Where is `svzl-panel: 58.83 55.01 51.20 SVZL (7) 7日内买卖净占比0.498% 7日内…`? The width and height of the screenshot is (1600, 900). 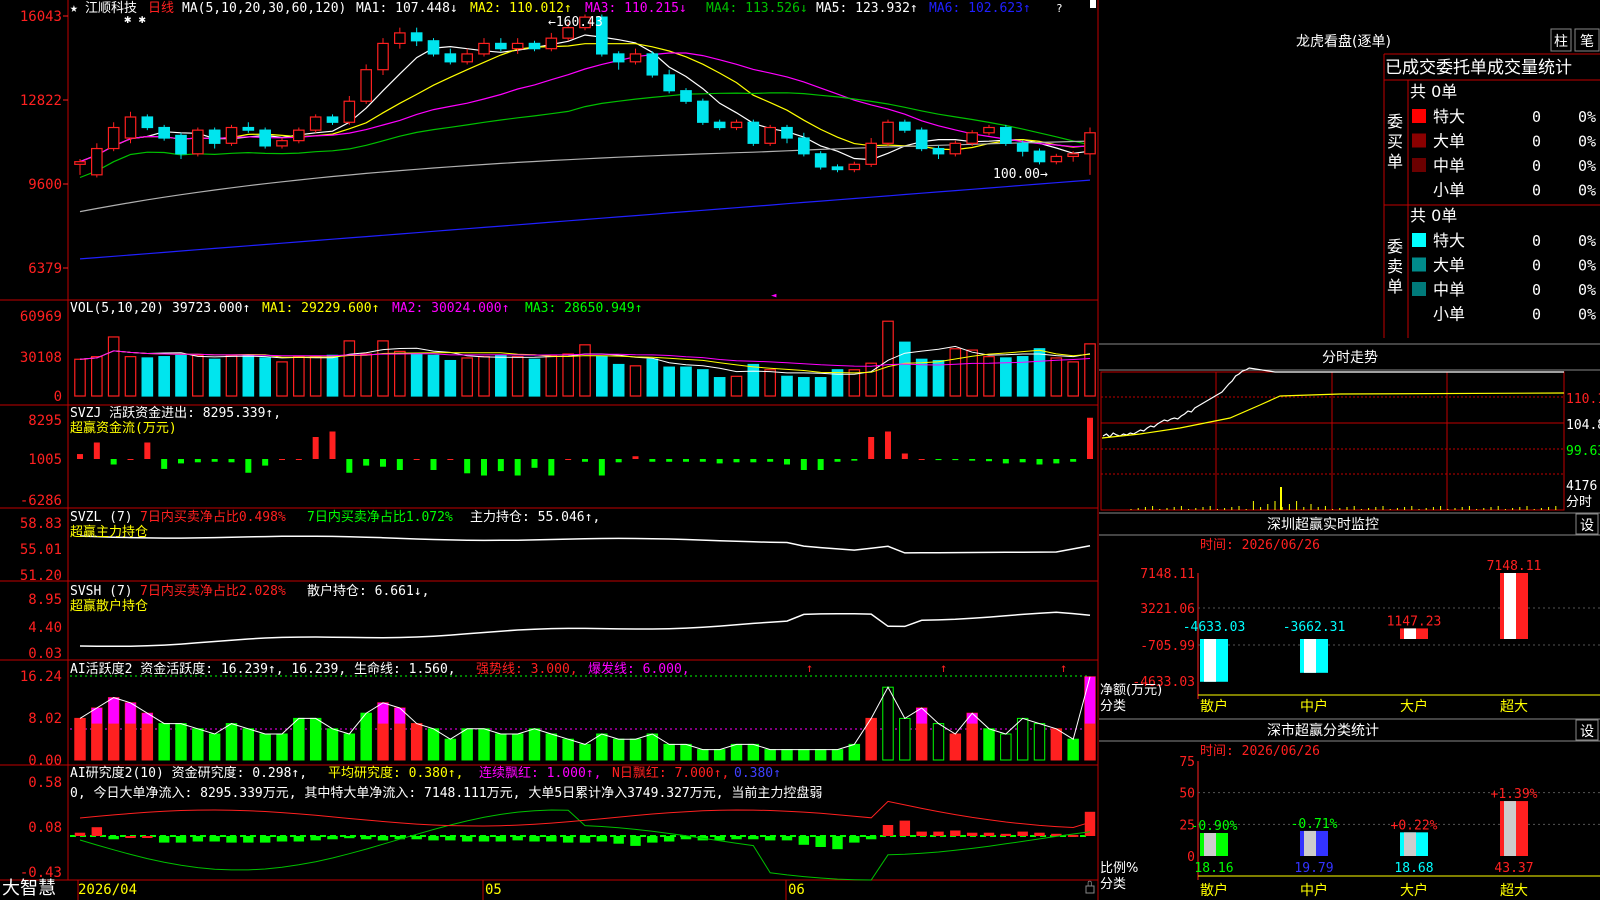 svzl-panel: 58.83 55.01 51.20 SVZL (7) 7日内买卖净占比0.498% 7日内… is located at coordinates (555, 546).